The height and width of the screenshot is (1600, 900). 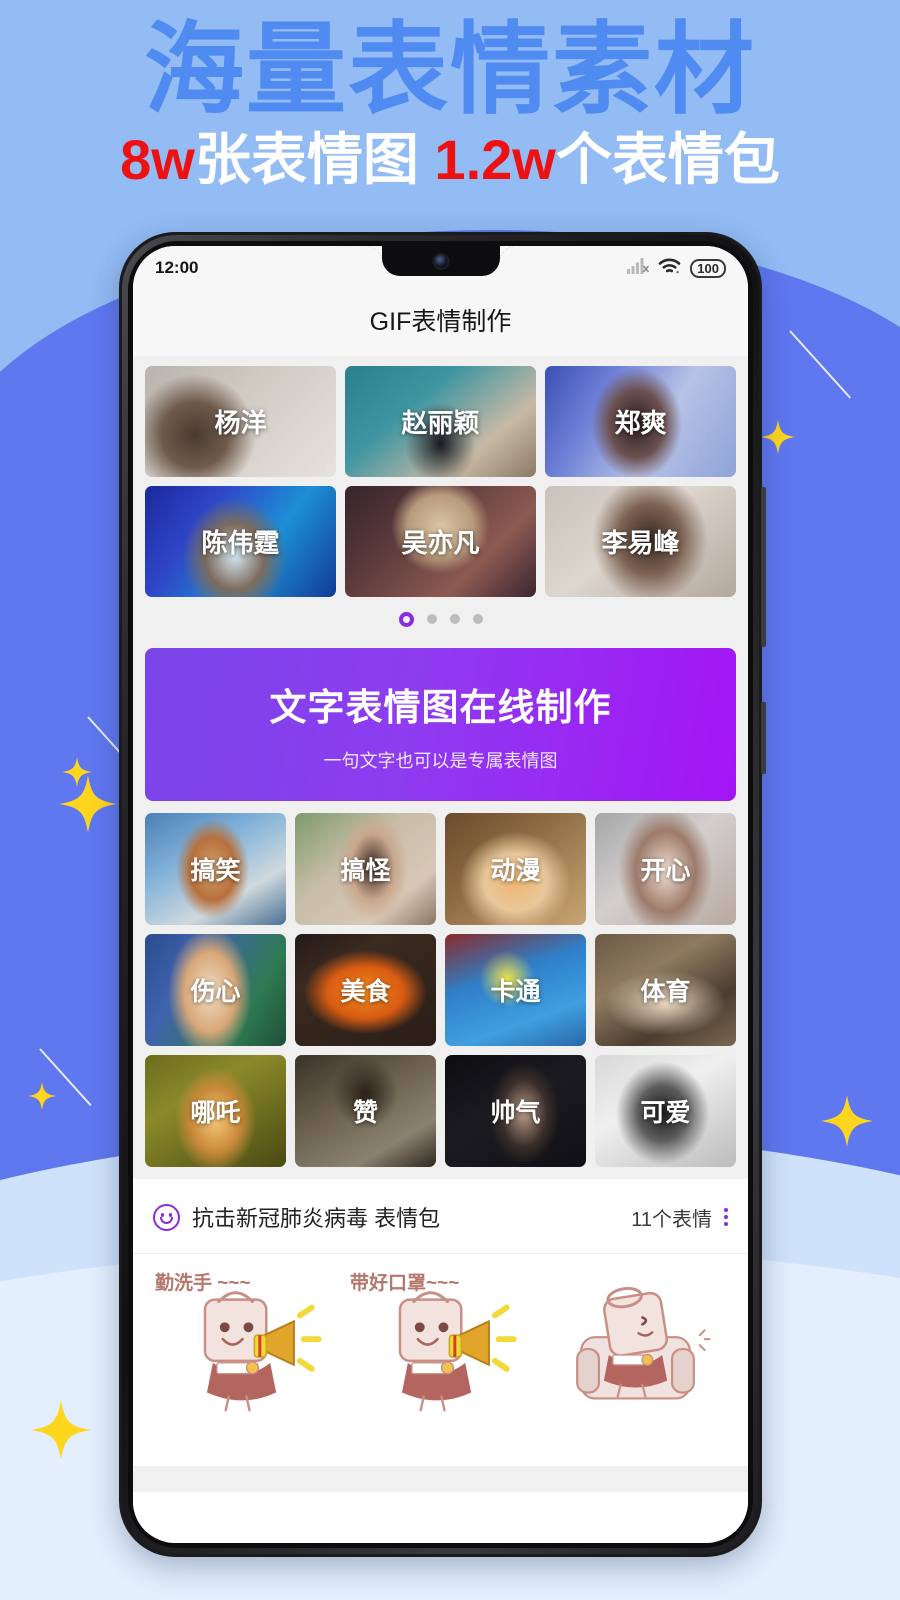 What do you see at coordinates (306, 159) in the screenshot?
I see `promo-stat-label-1: 张表情图` at bounding box center [306, 159].